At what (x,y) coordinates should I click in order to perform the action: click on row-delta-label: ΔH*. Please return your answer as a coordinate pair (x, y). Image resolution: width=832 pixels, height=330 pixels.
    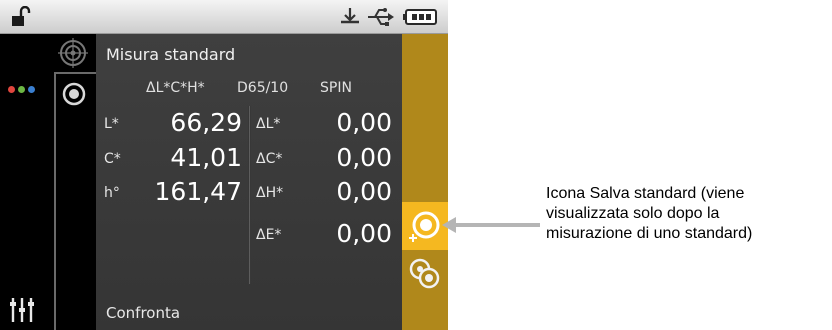
    Looking at the image, I should click on (270, 193).